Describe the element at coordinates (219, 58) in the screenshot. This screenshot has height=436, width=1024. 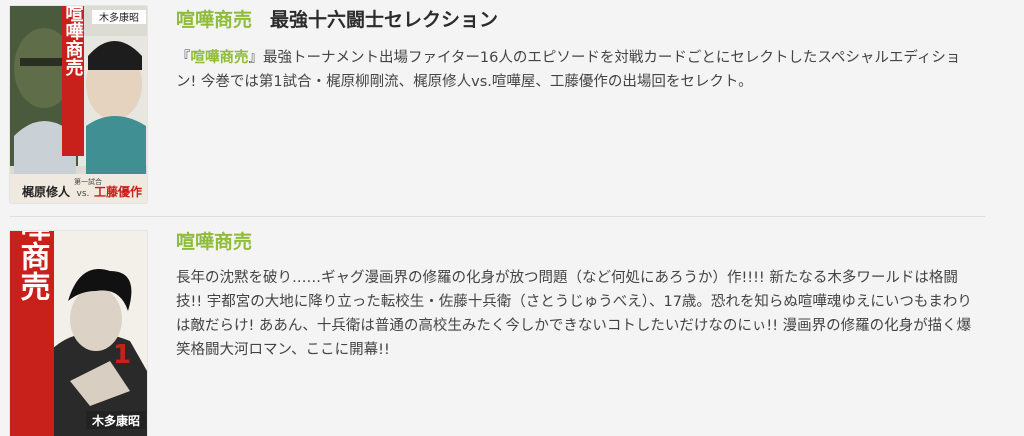
I see `desc-series-highlight: 喧嘩商売` at that location.